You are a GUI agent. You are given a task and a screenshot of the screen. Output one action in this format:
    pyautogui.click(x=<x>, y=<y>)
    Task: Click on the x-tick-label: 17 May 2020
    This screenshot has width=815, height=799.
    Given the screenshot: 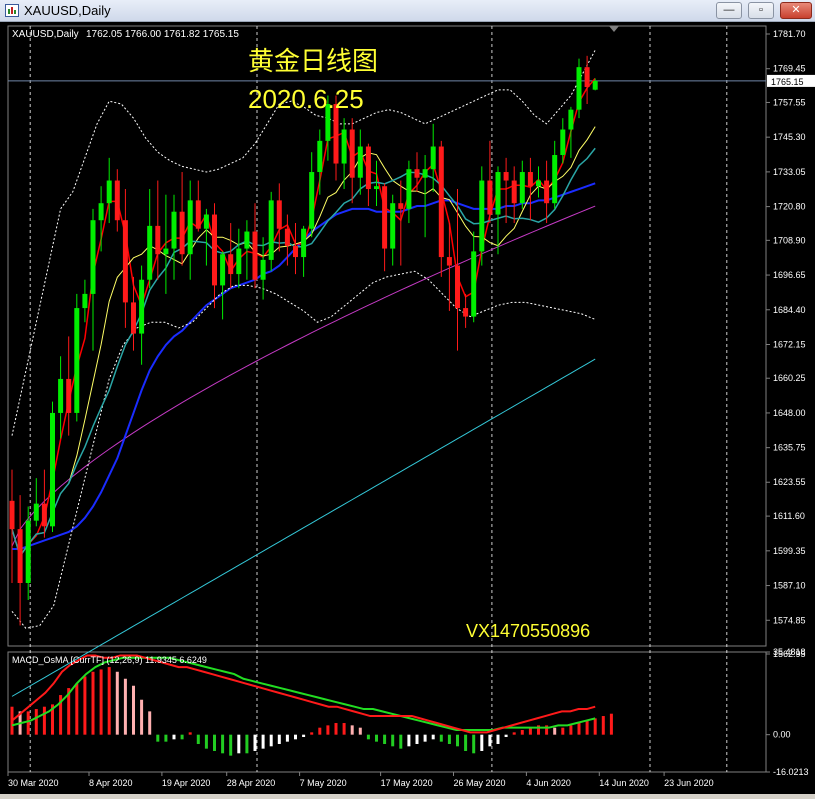 What is the action you would take?
    pyautogui.click(x=407, y=783)
    